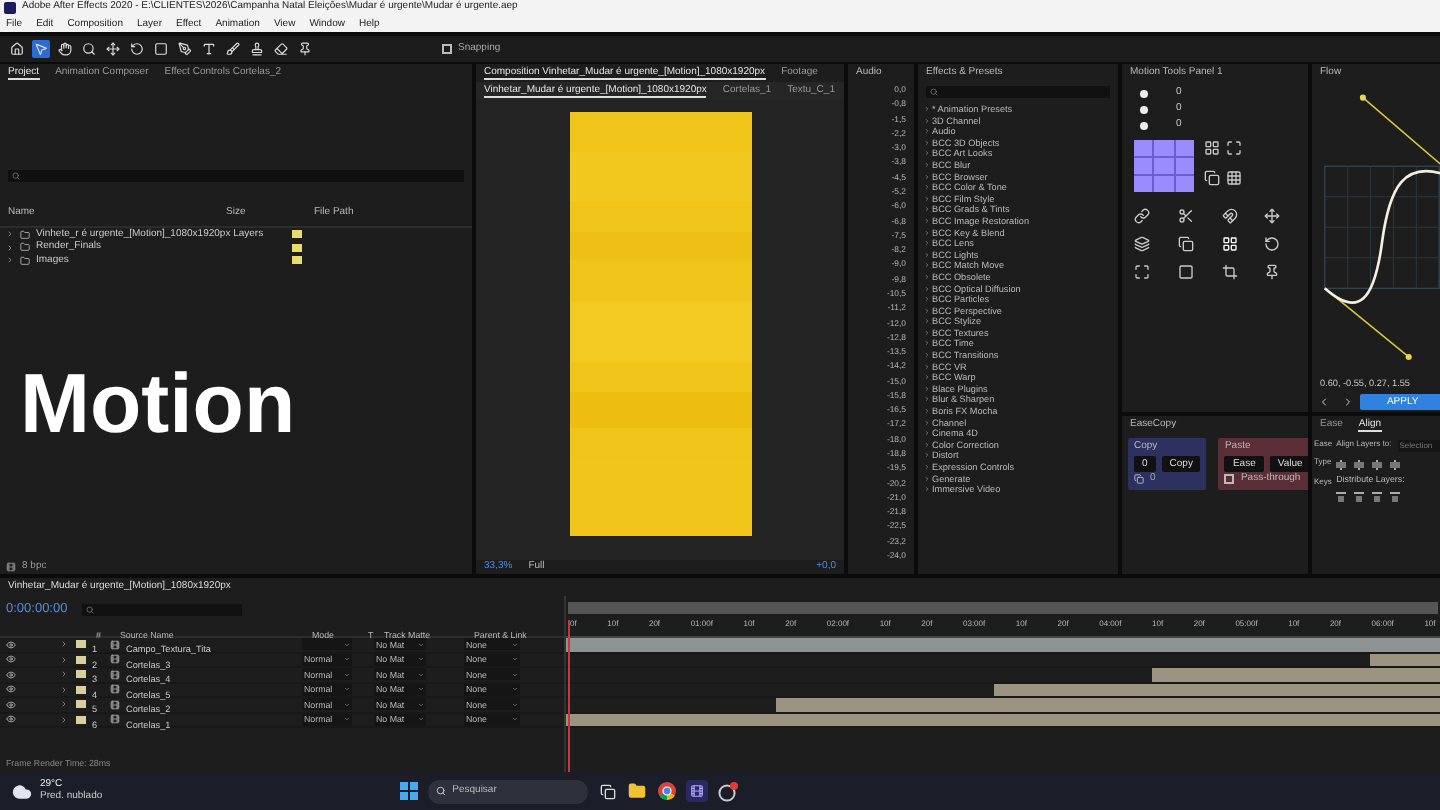  I want to click on app-button, so click(727, 791).